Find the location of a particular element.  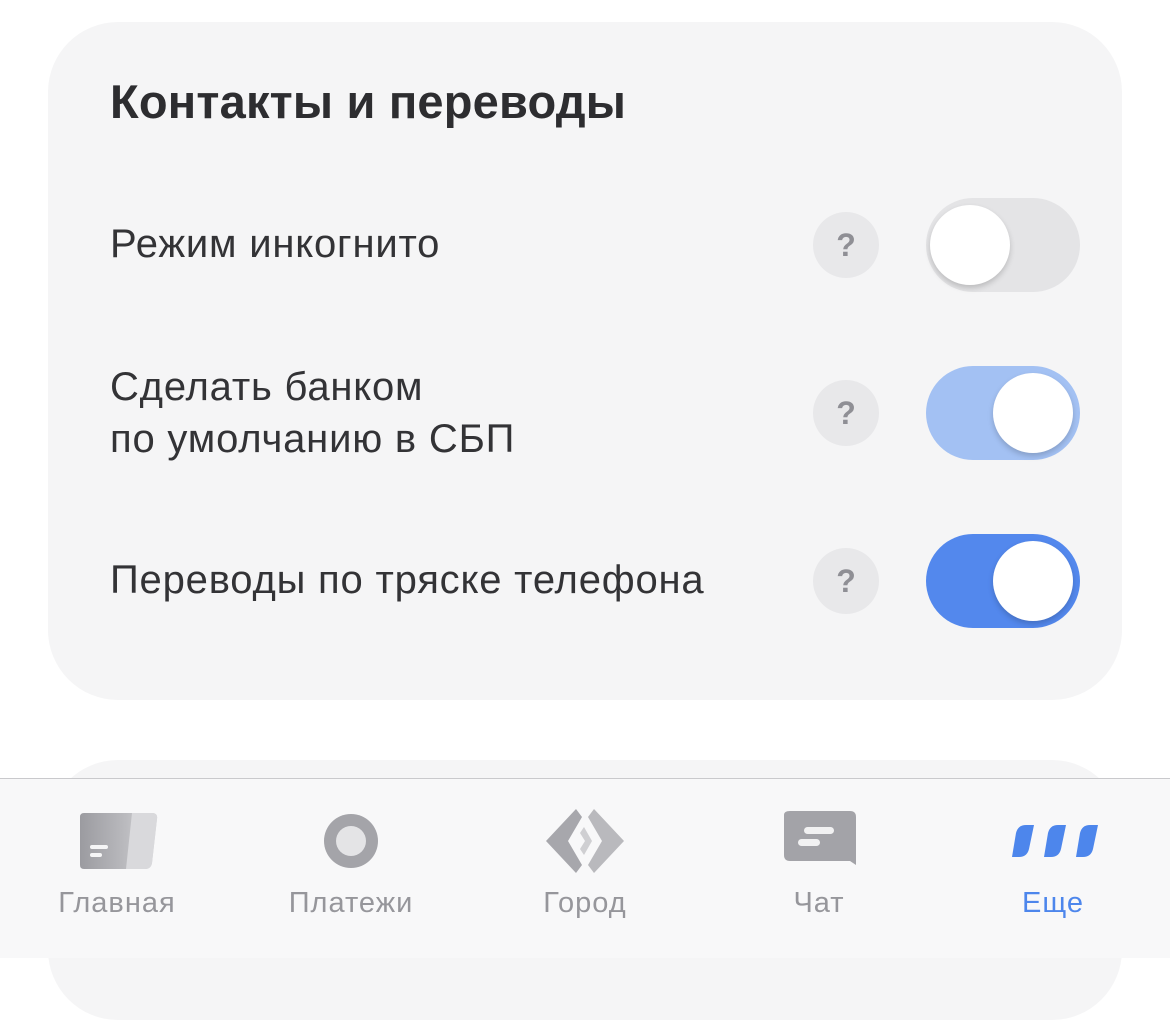

tab-chat: Чат is located at coordinates (819, 868).